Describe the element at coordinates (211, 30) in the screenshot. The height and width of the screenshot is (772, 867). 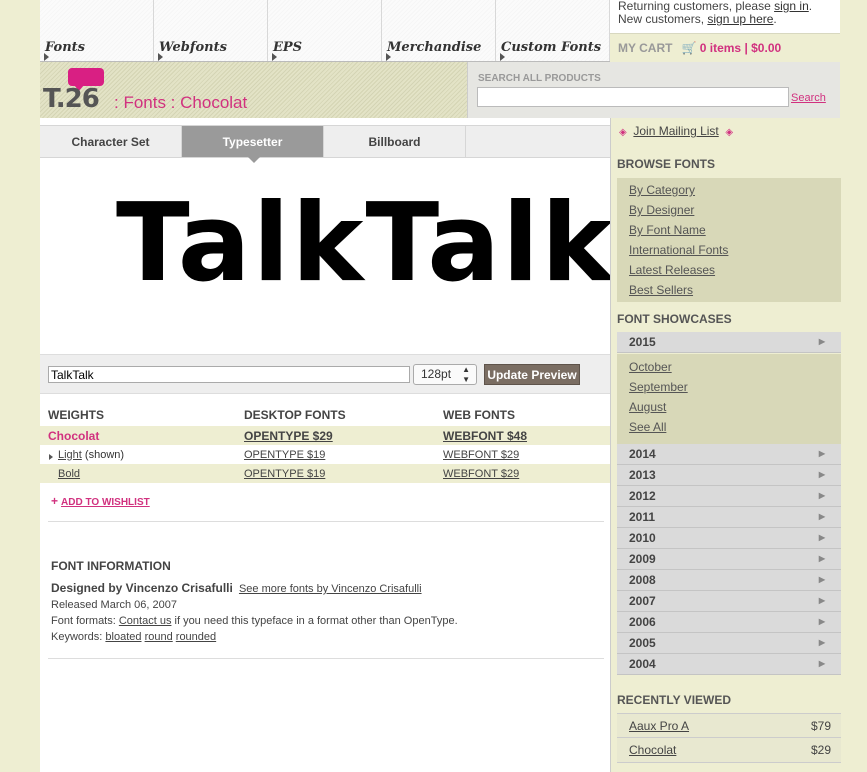
I see `nav-tab-webfonts: Webfonts` at that location.